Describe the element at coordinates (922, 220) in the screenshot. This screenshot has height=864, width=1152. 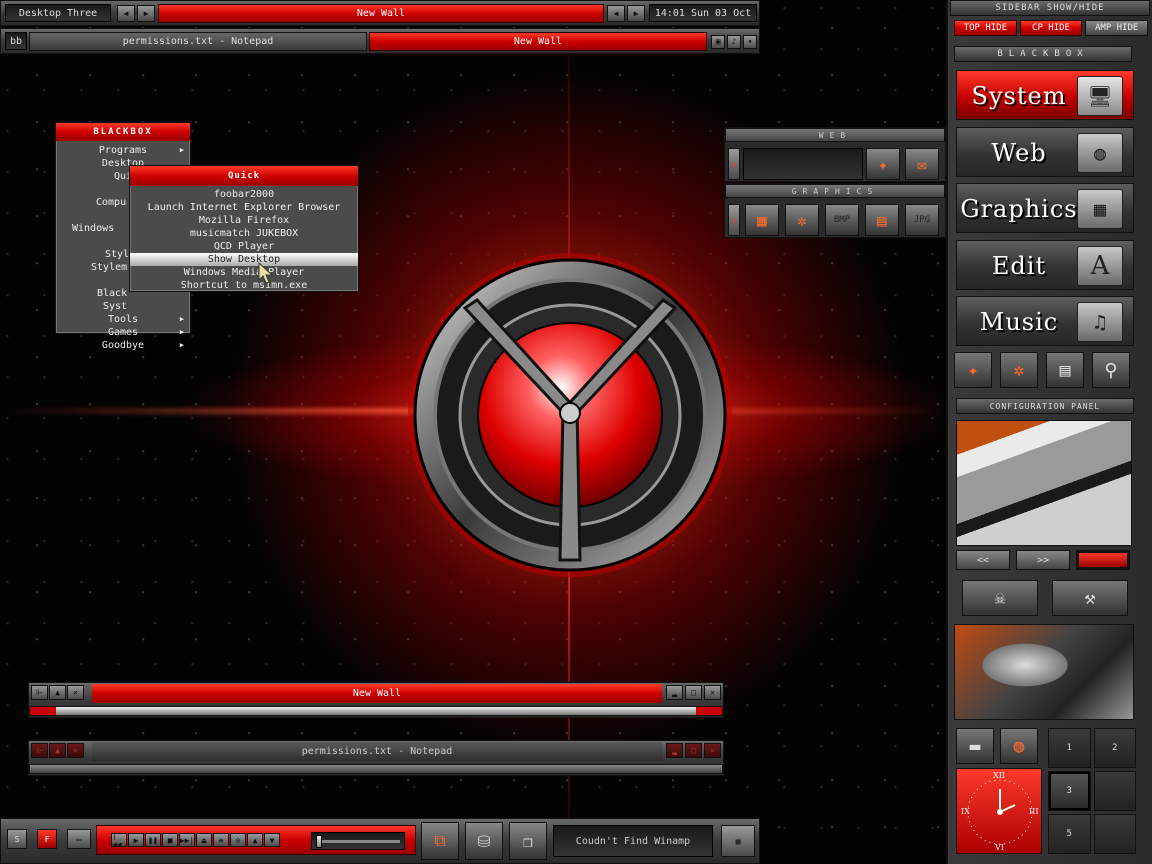
I see `jpg-folder-icon: JPG` at that location.